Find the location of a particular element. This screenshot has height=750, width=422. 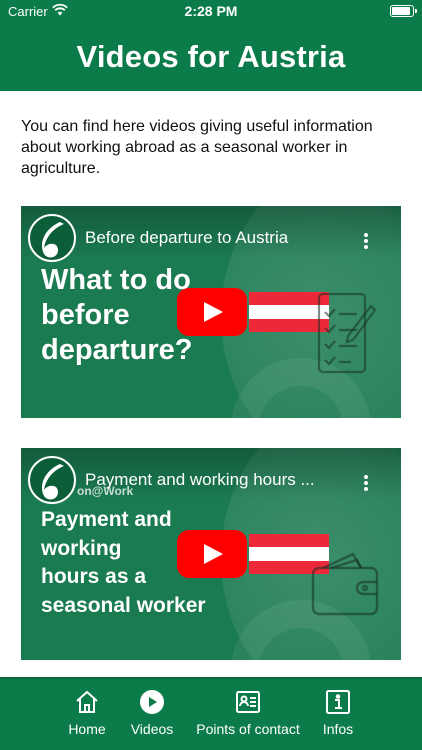

tab-label: Infos is located at coordinates (338, 729).